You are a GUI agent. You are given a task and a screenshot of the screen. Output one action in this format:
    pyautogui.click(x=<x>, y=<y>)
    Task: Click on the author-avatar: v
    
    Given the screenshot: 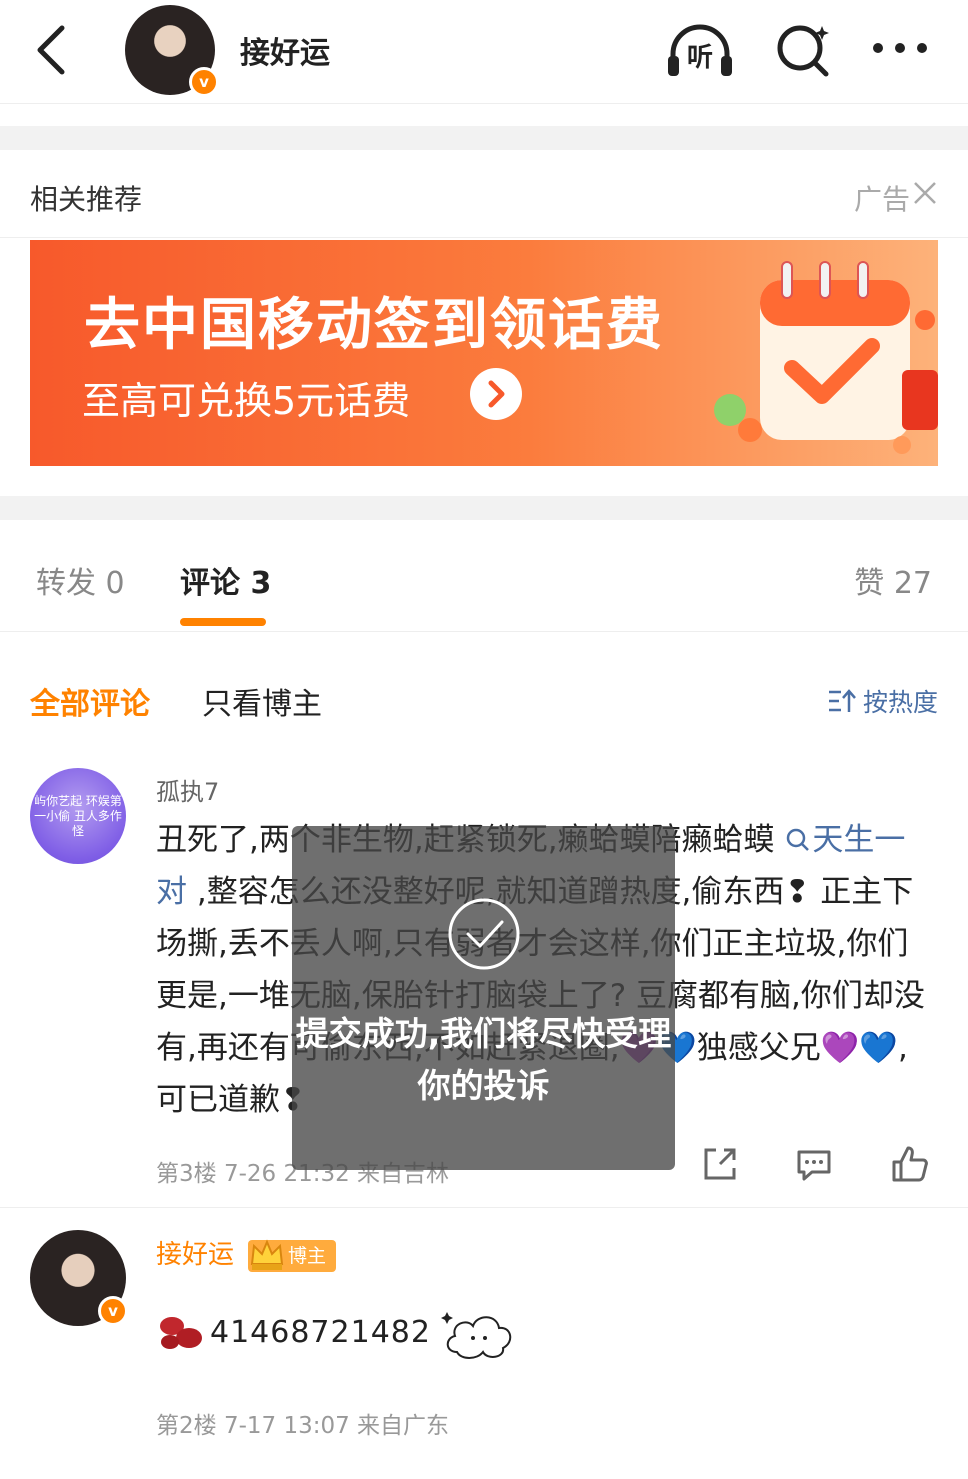 What is the action you would take?
    pyautogui.click(x=172, y=51)
    